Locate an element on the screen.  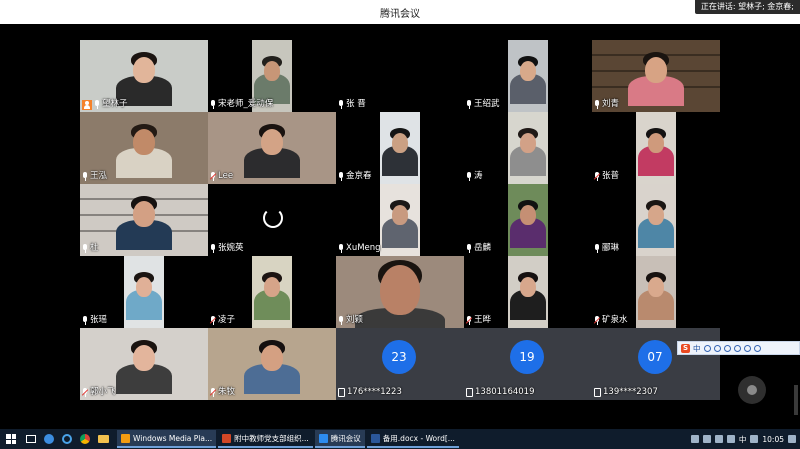
system-tray: 中 10:05 is located at coordinates (743, 439).